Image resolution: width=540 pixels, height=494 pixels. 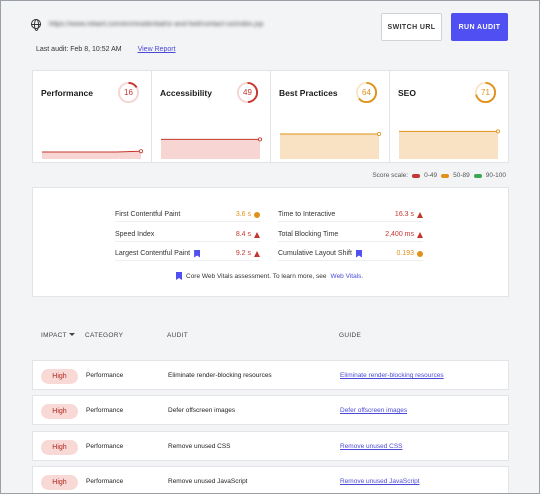 I want to click on run-audit-button: RUN AUDIT, so click(x=479, y=27).